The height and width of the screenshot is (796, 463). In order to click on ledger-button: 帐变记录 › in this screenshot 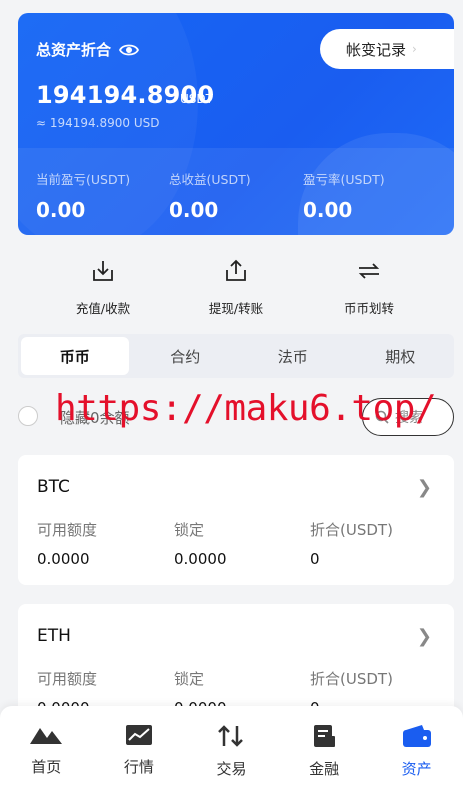, I will do `click(387, 49)`.